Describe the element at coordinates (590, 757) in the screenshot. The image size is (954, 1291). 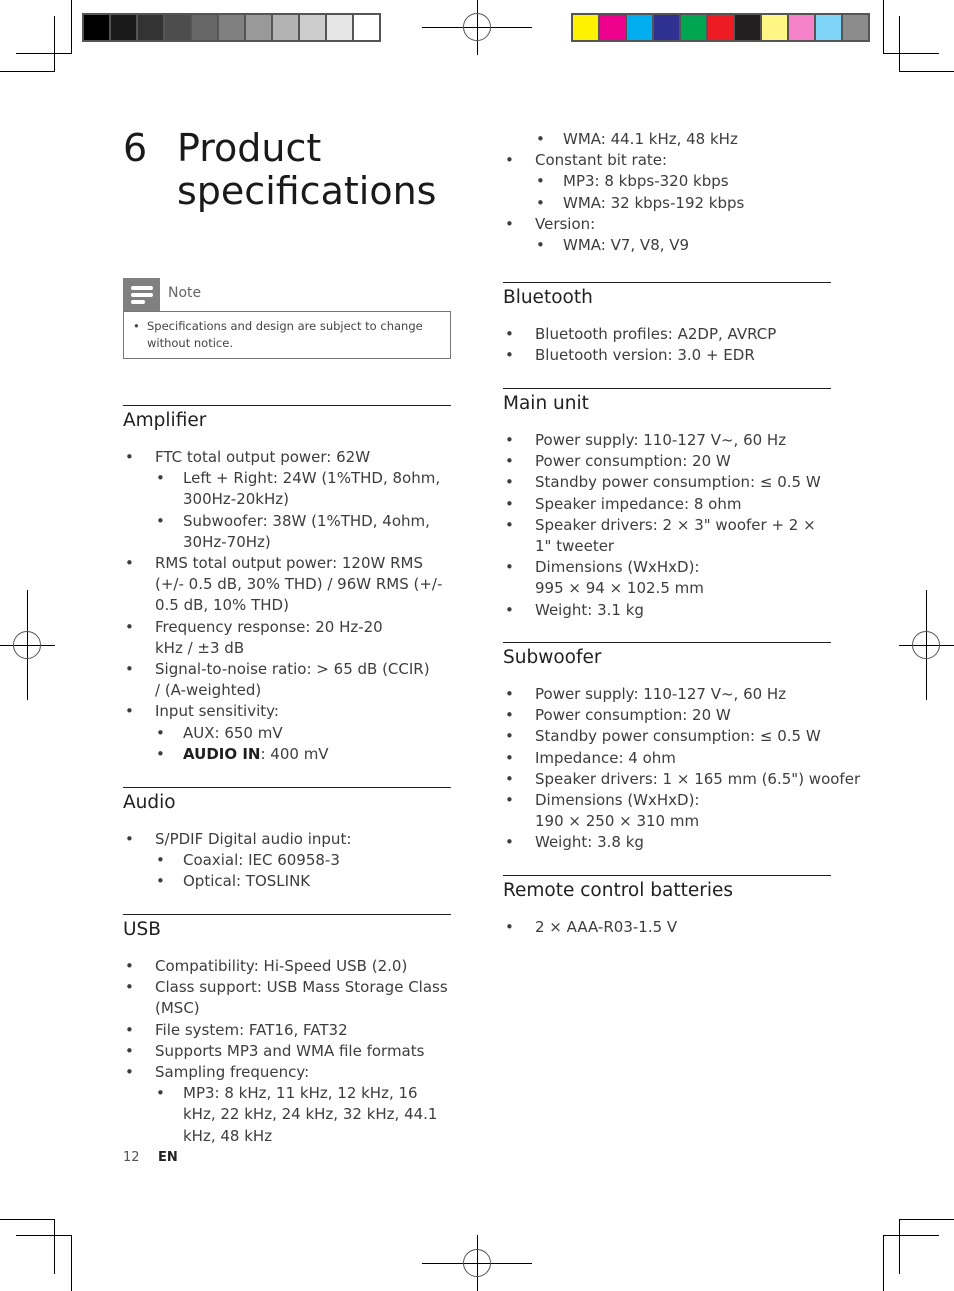
I see `list-item: • Impedance: 4 ohm` at that location.